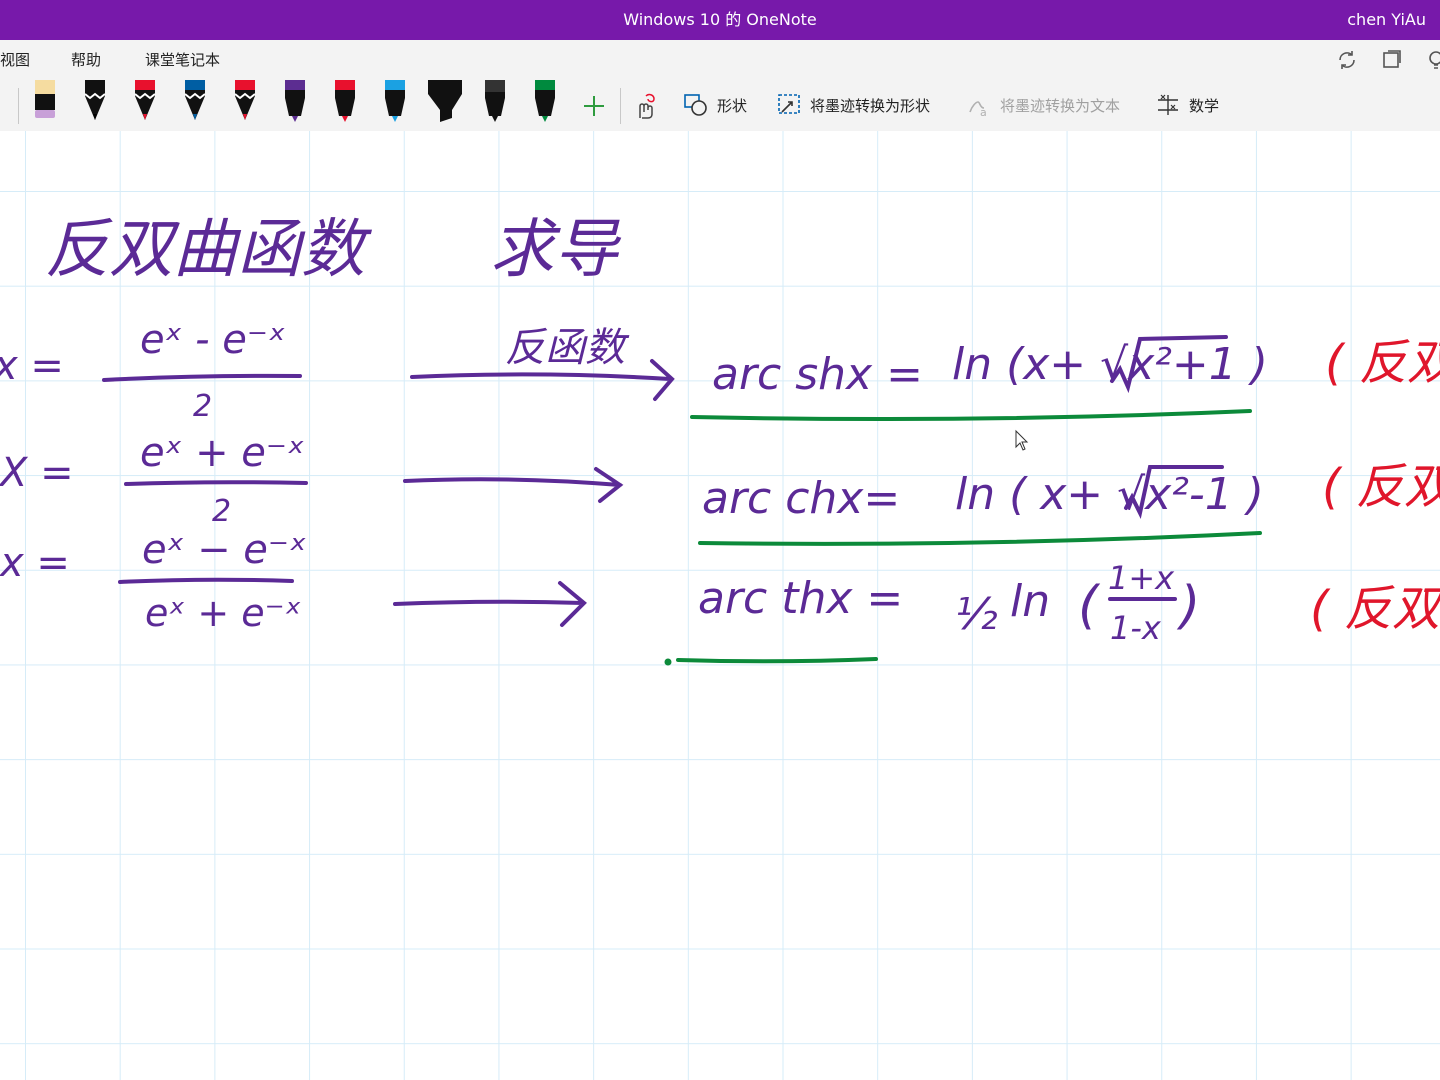 This screenshot has width=1440, height=1080. I want to click on title-bar: Windows 10 的 OneNote chen YiAu, so click(720, 20).